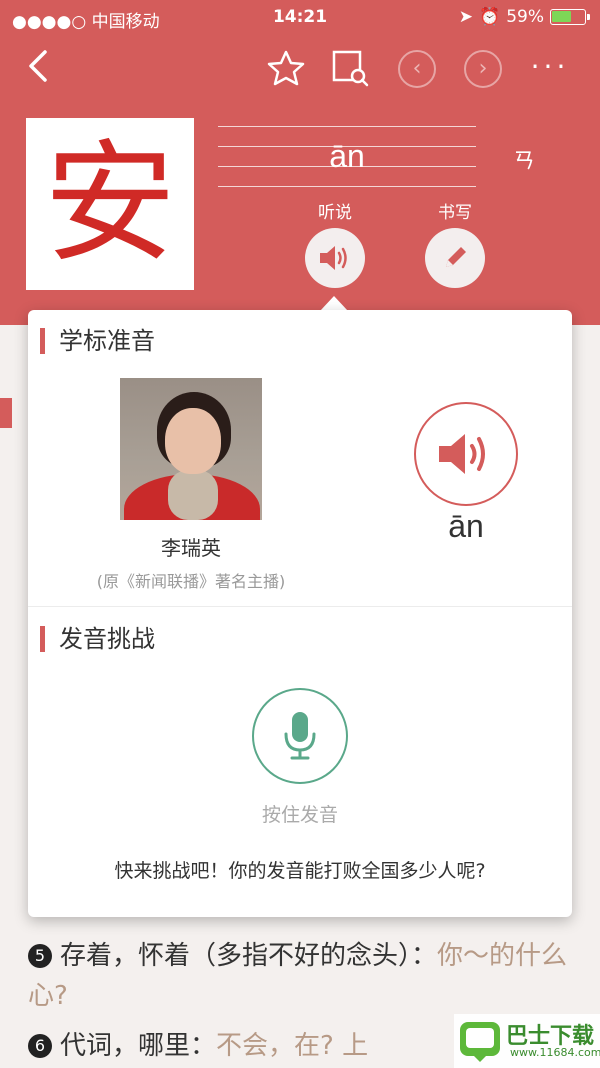  Describe the element at coordinates (466, 526) in the screenshot. I see `popup-pinyin: ān` at that location.